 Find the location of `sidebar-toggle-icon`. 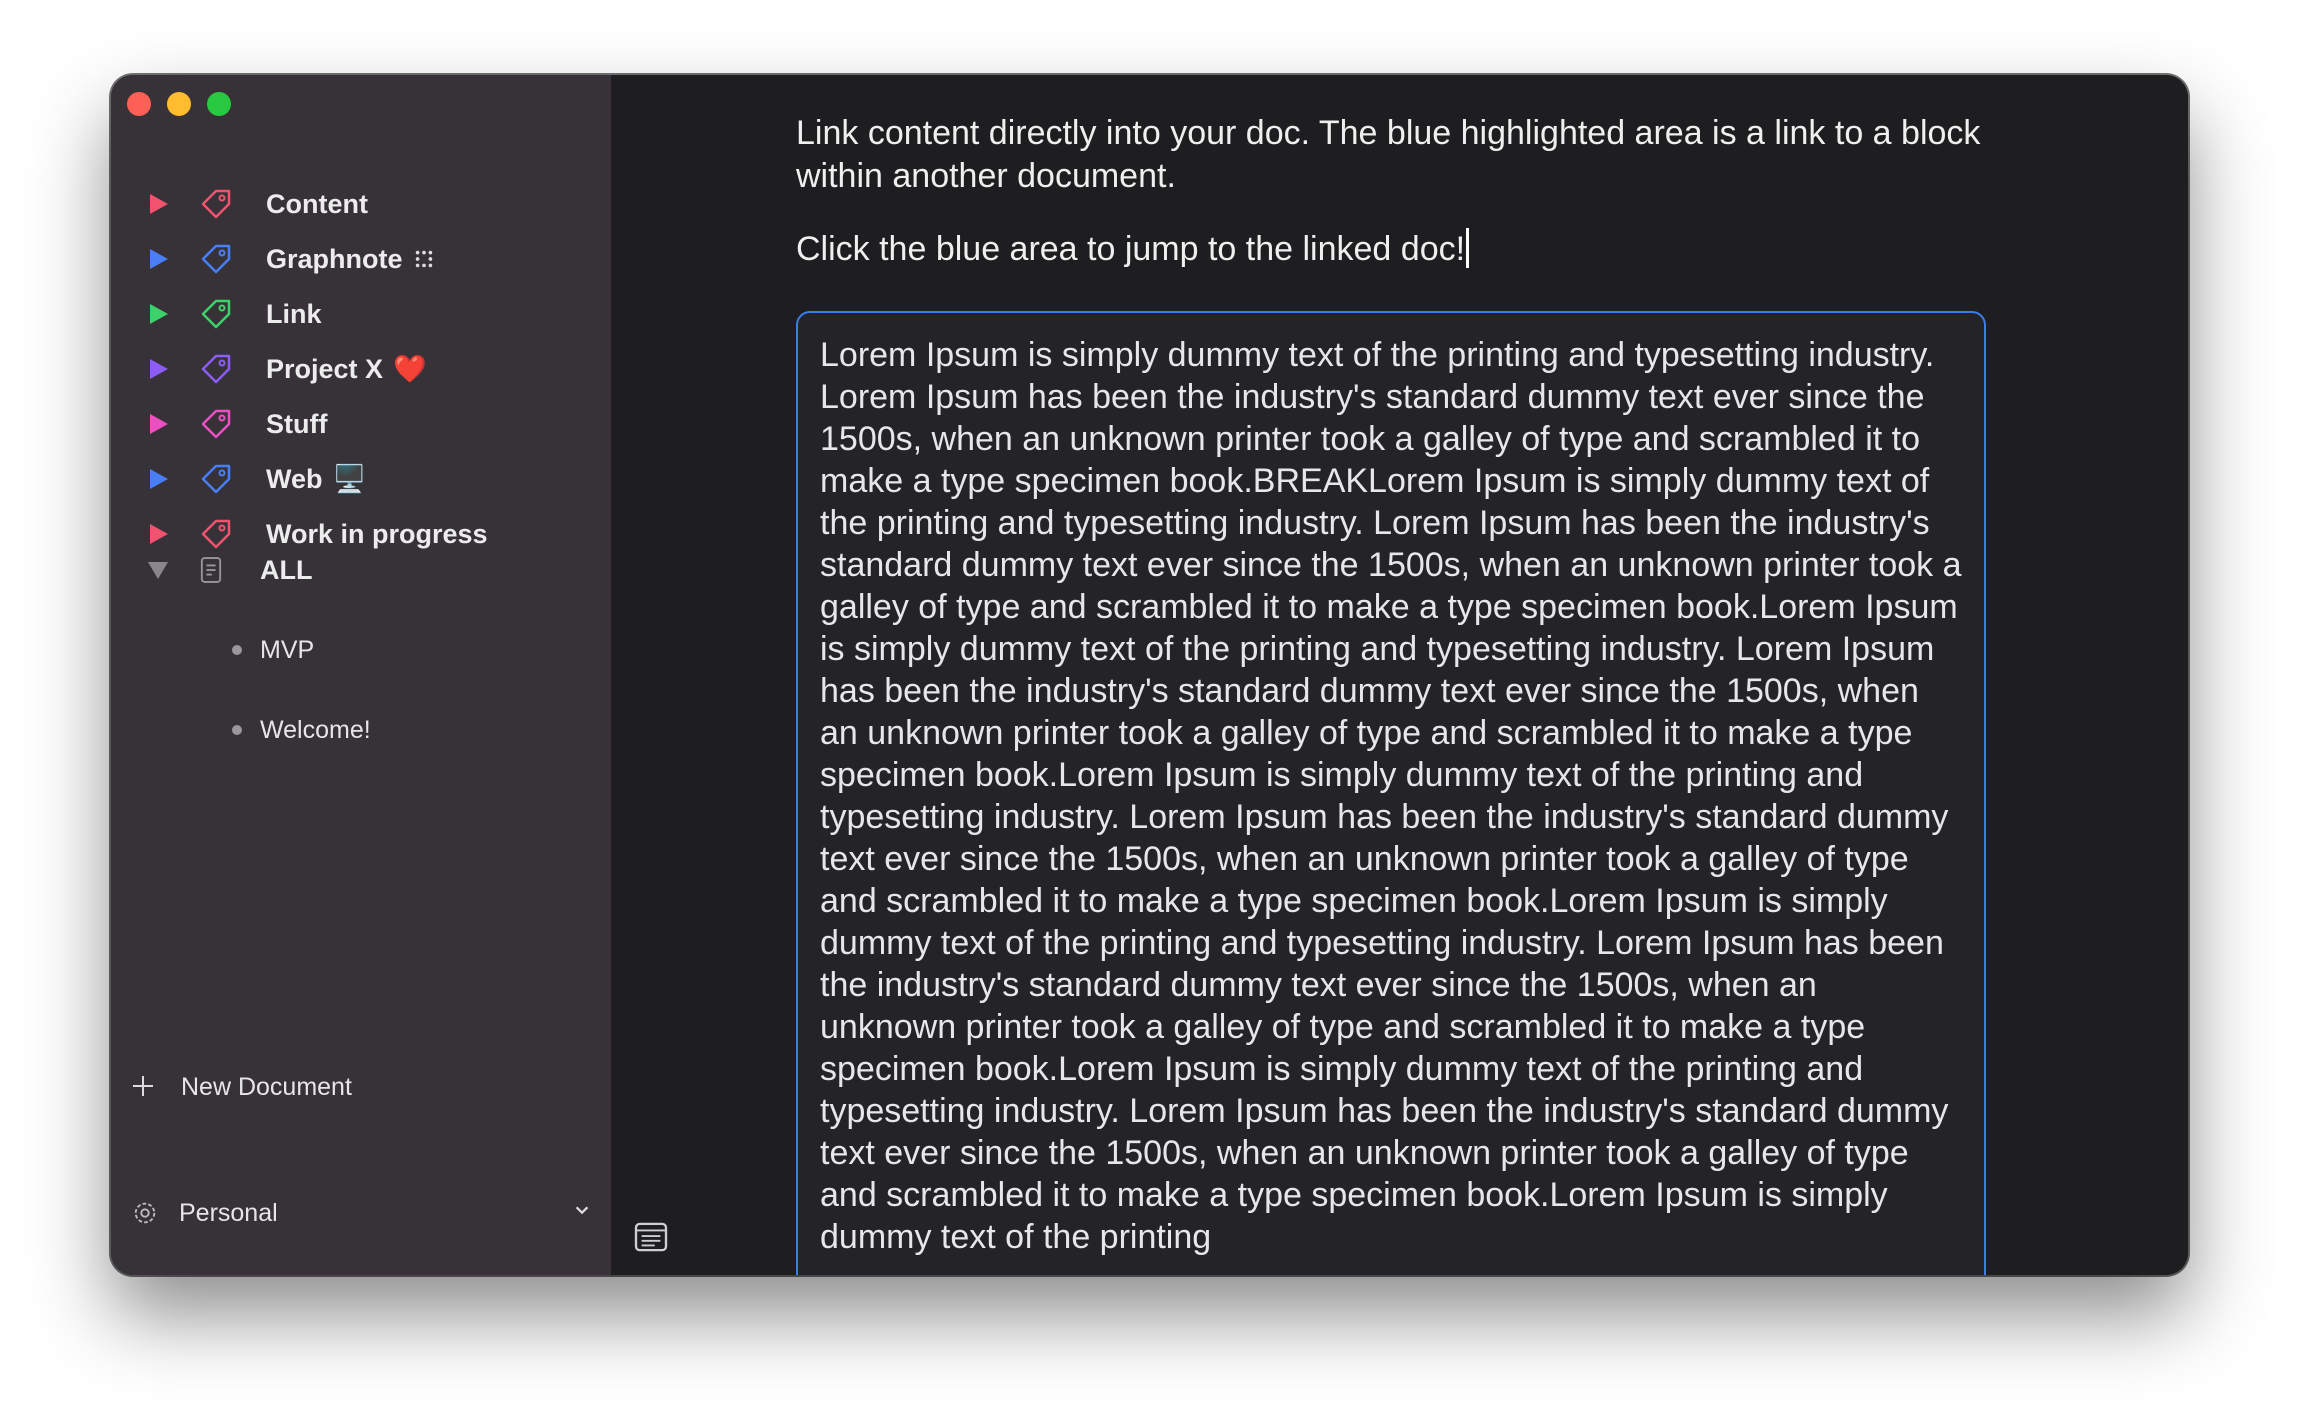

sidebar-toggle-icon is located at coordinates (651, 1237).